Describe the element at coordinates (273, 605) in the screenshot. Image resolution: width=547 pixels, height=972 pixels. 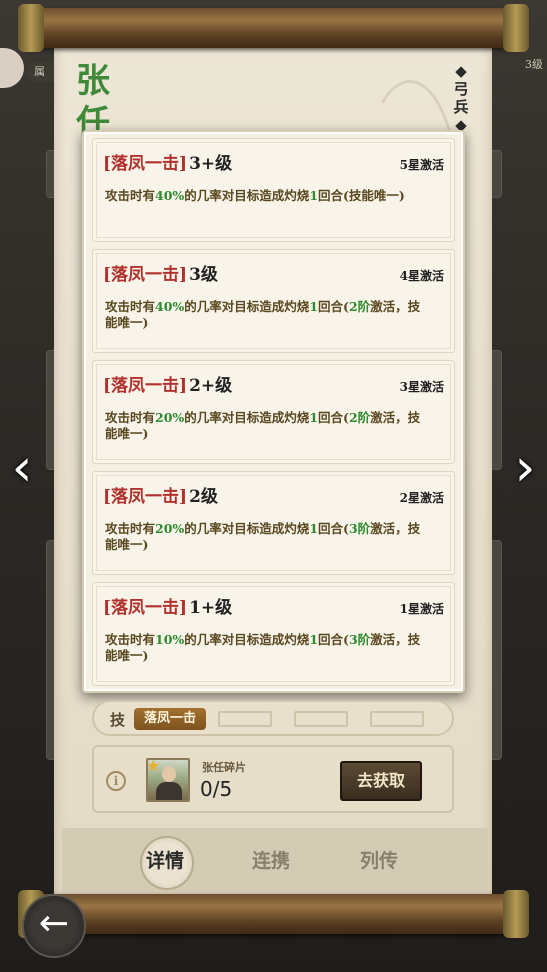
I see `skill-card-header: [落凤一击] 1+级 1星激活` at that location.